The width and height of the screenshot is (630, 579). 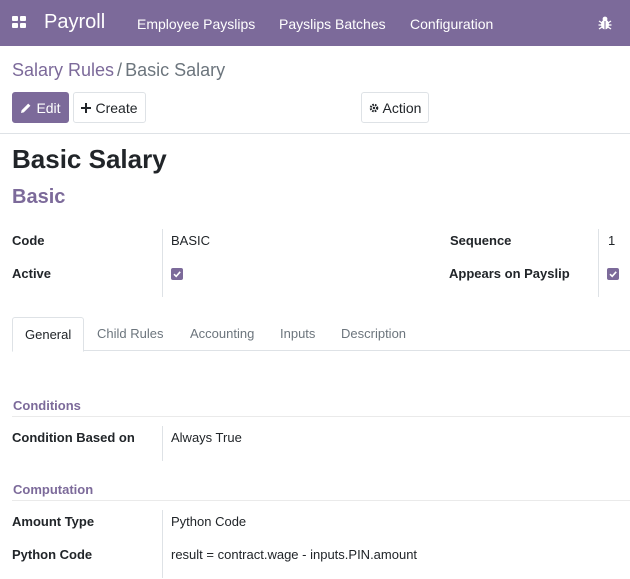 I want to click on tab-general-label: General, so click(x=48, y=334).